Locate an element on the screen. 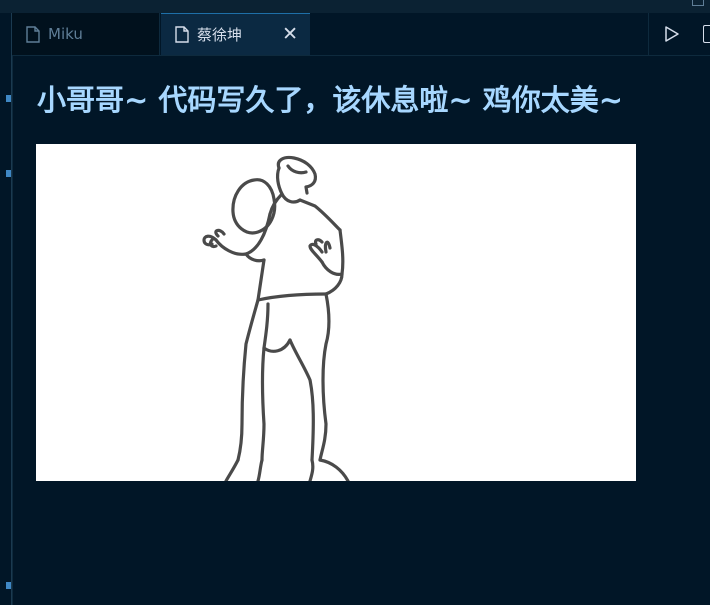 The image size is (710, 605). window-top-strip is located at coordinates (355, 6).